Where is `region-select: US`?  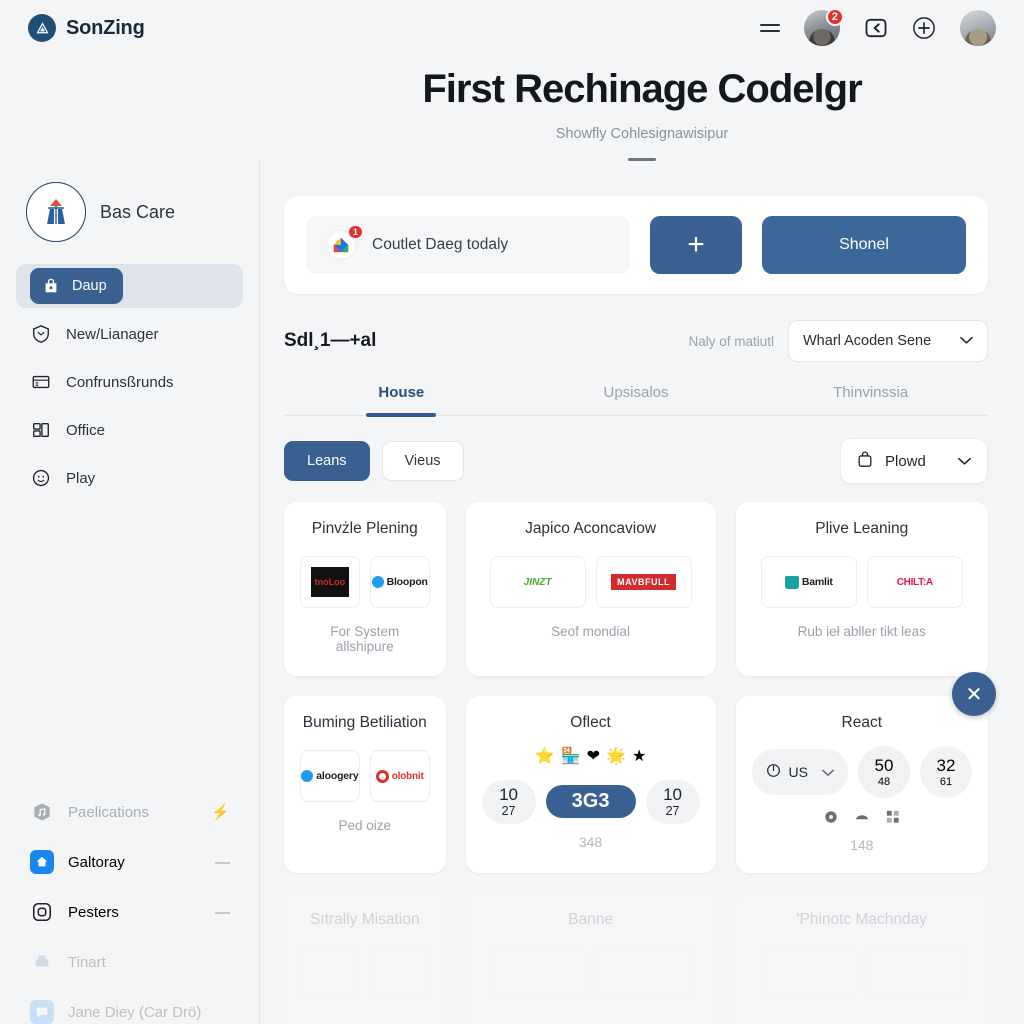
region-select: US is located at coordinates (799, 772).